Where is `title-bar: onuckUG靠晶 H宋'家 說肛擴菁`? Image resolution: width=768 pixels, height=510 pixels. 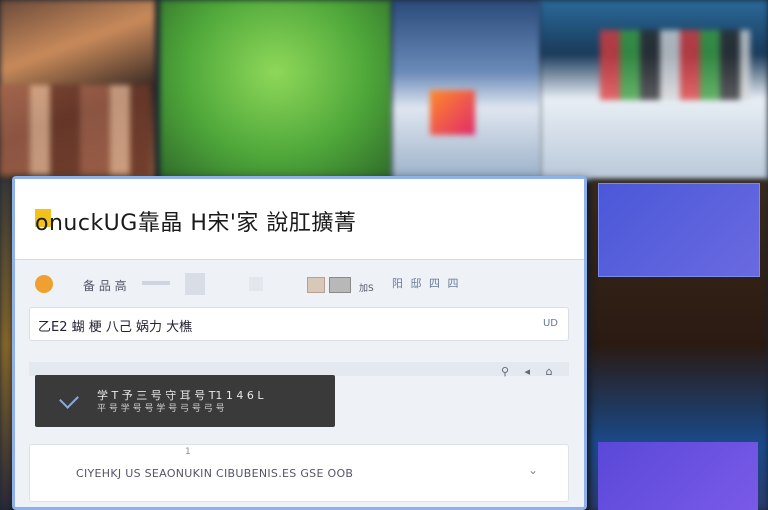 title-bar: onuckUG靠晶 H宋'家 說肛擴菁 is located at coordinates (299, 219).